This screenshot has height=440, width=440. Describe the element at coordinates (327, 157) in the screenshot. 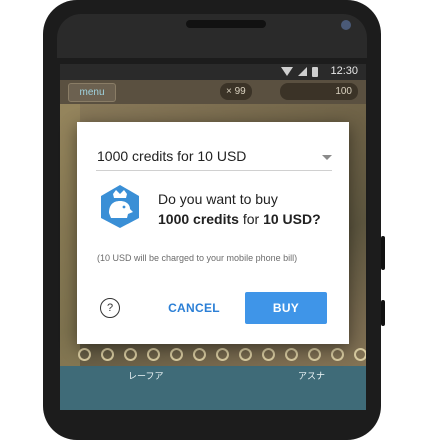

I see `chevron-down-icon` at that location.